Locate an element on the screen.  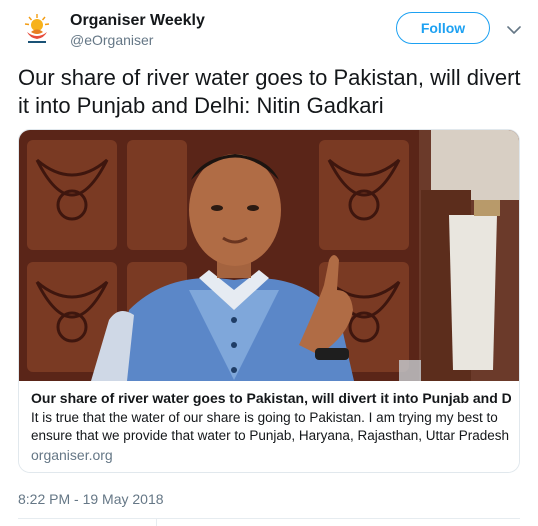
follow-button: Follow is located at coordinates (443, 28).